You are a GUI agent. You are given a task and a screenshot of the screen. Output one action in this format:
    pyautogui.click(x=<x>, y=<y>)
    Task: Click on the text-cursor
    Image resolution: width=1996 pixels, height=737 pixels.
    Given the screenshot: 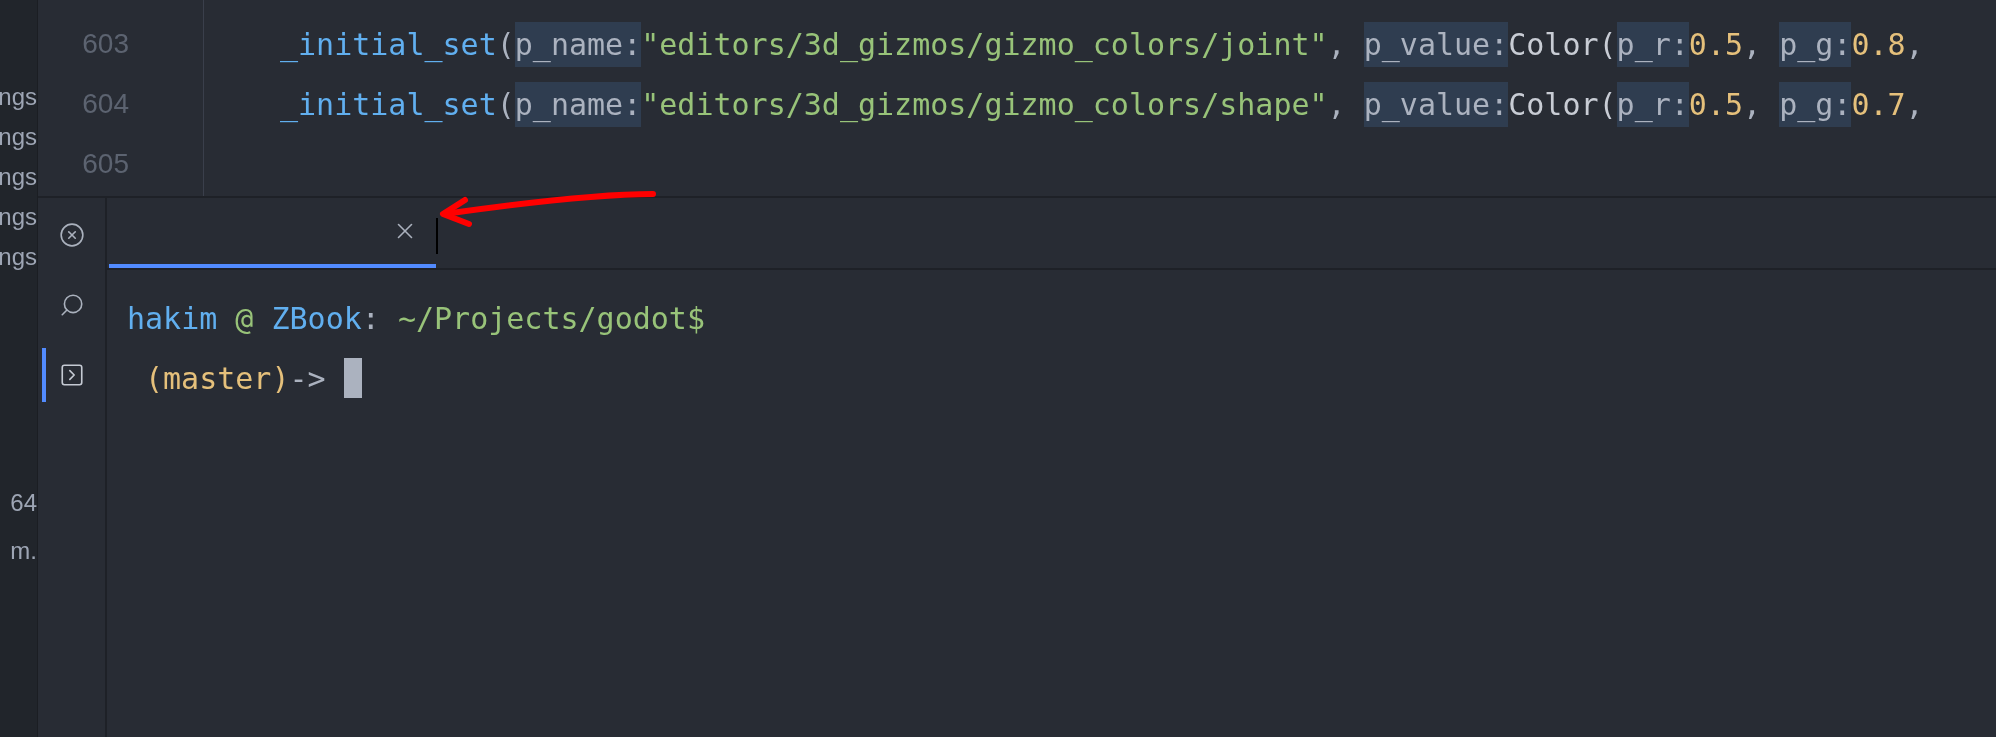 What is the action you would take?
    pyautogui.click(x=437, y=236)
    